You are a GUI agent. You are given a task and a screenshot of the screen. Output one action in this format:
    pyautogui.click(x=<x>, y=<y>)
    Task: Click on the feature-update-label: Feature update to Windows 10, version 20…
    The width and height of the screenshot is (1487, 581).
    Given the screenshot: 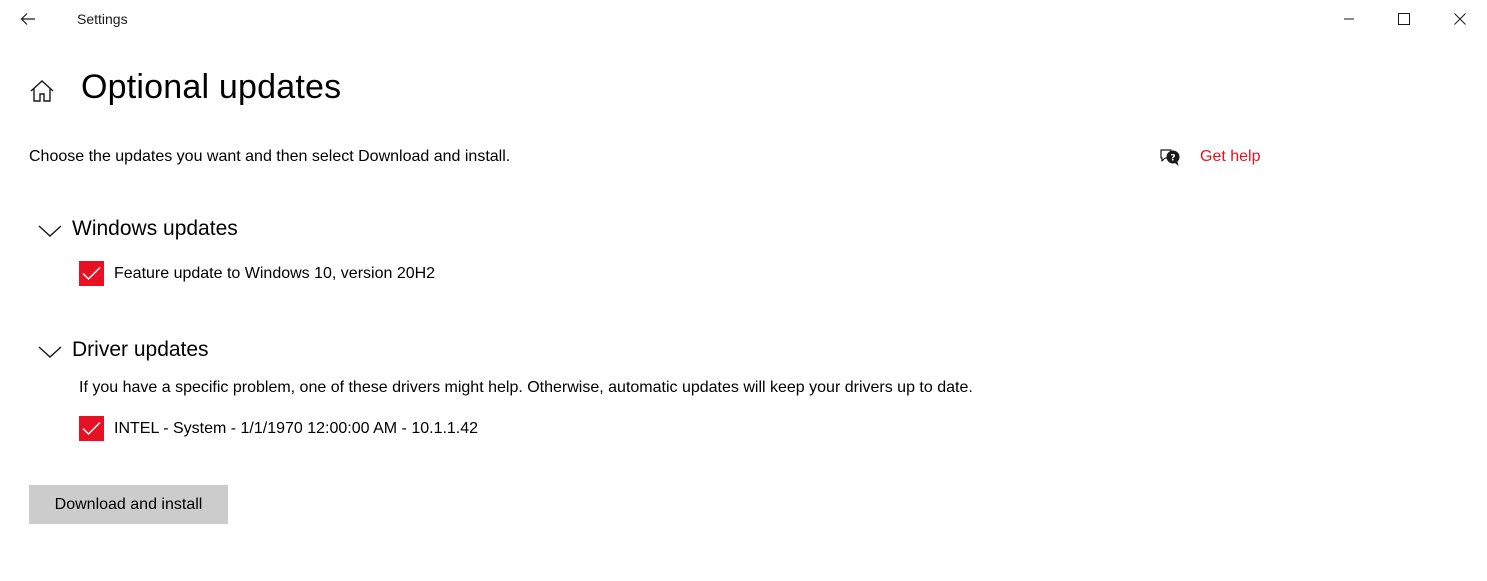 What is the action you would take?
    pyautogui.click(x=275, y=273)
    